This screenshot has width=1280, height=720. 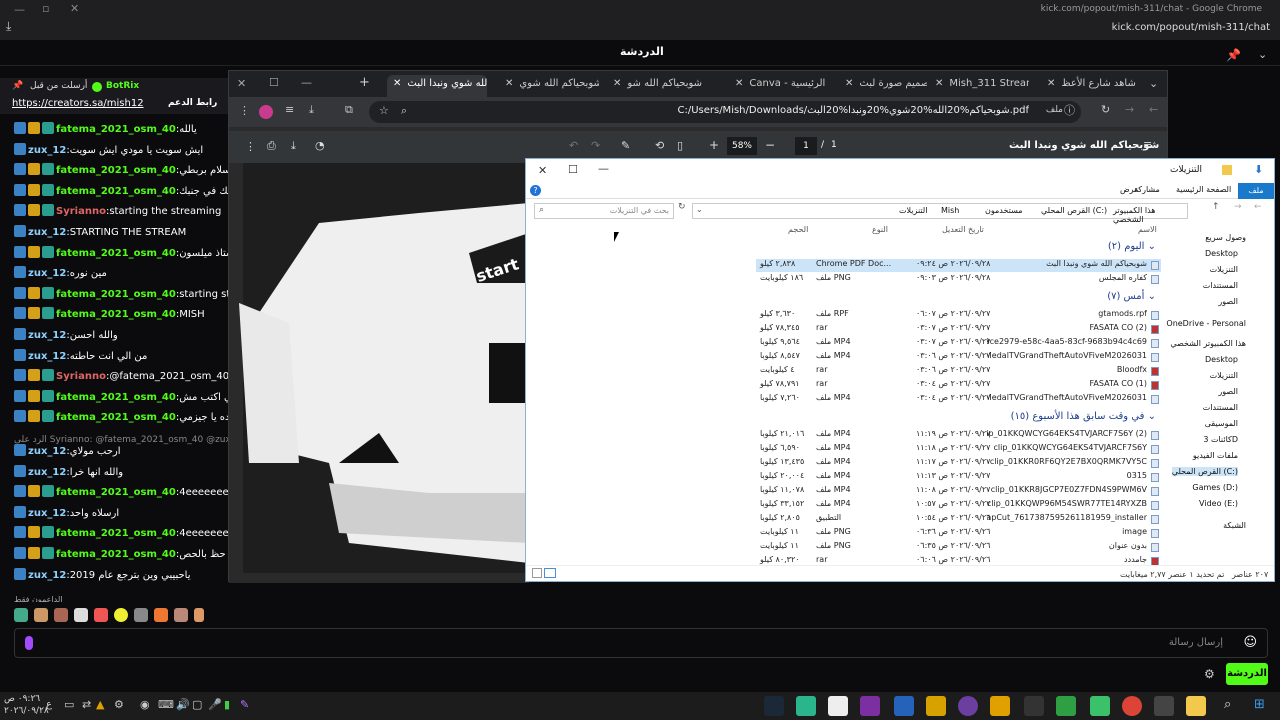 I want to click on tray-icon: ⇄, so click(x=86, y=704).